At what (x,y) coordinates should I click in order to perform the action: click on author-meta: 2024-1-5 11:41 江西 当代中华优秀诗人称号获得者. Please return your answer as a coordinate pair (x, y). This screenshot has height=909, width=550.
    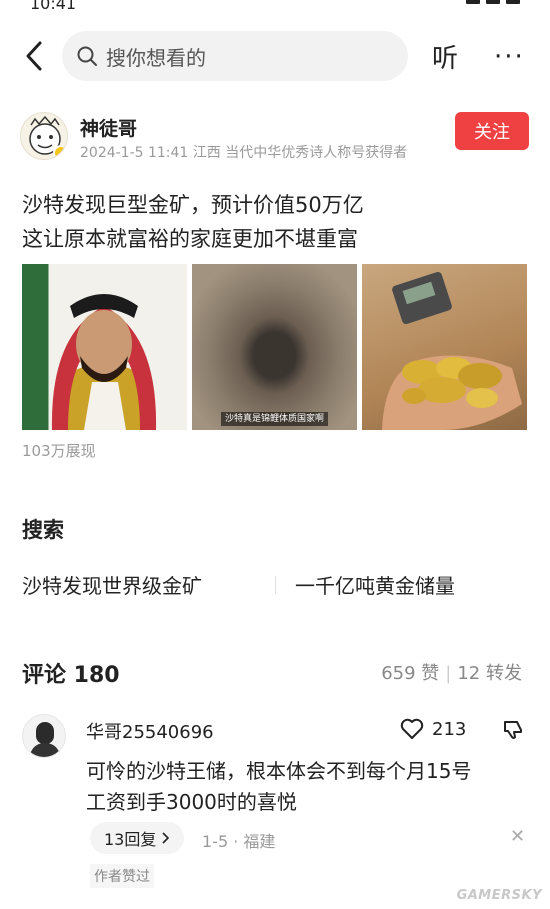
    Looking at the image, I should click on (244, 153).